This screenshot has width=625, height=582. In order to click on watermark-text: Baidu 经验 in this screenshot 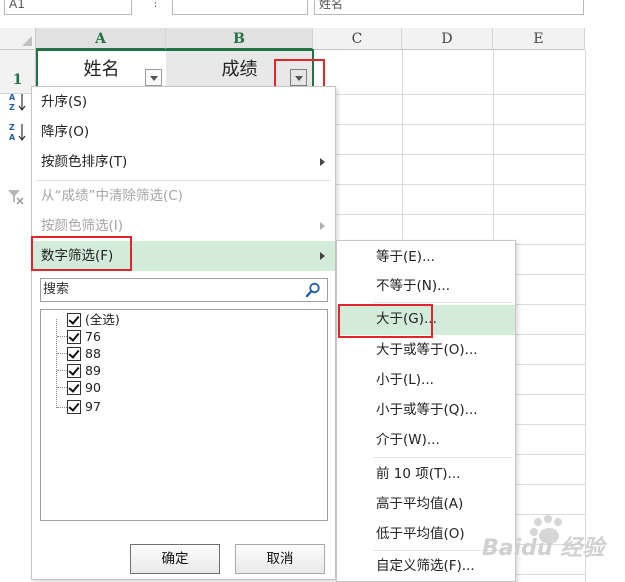, I will do `click(543, 548)`.